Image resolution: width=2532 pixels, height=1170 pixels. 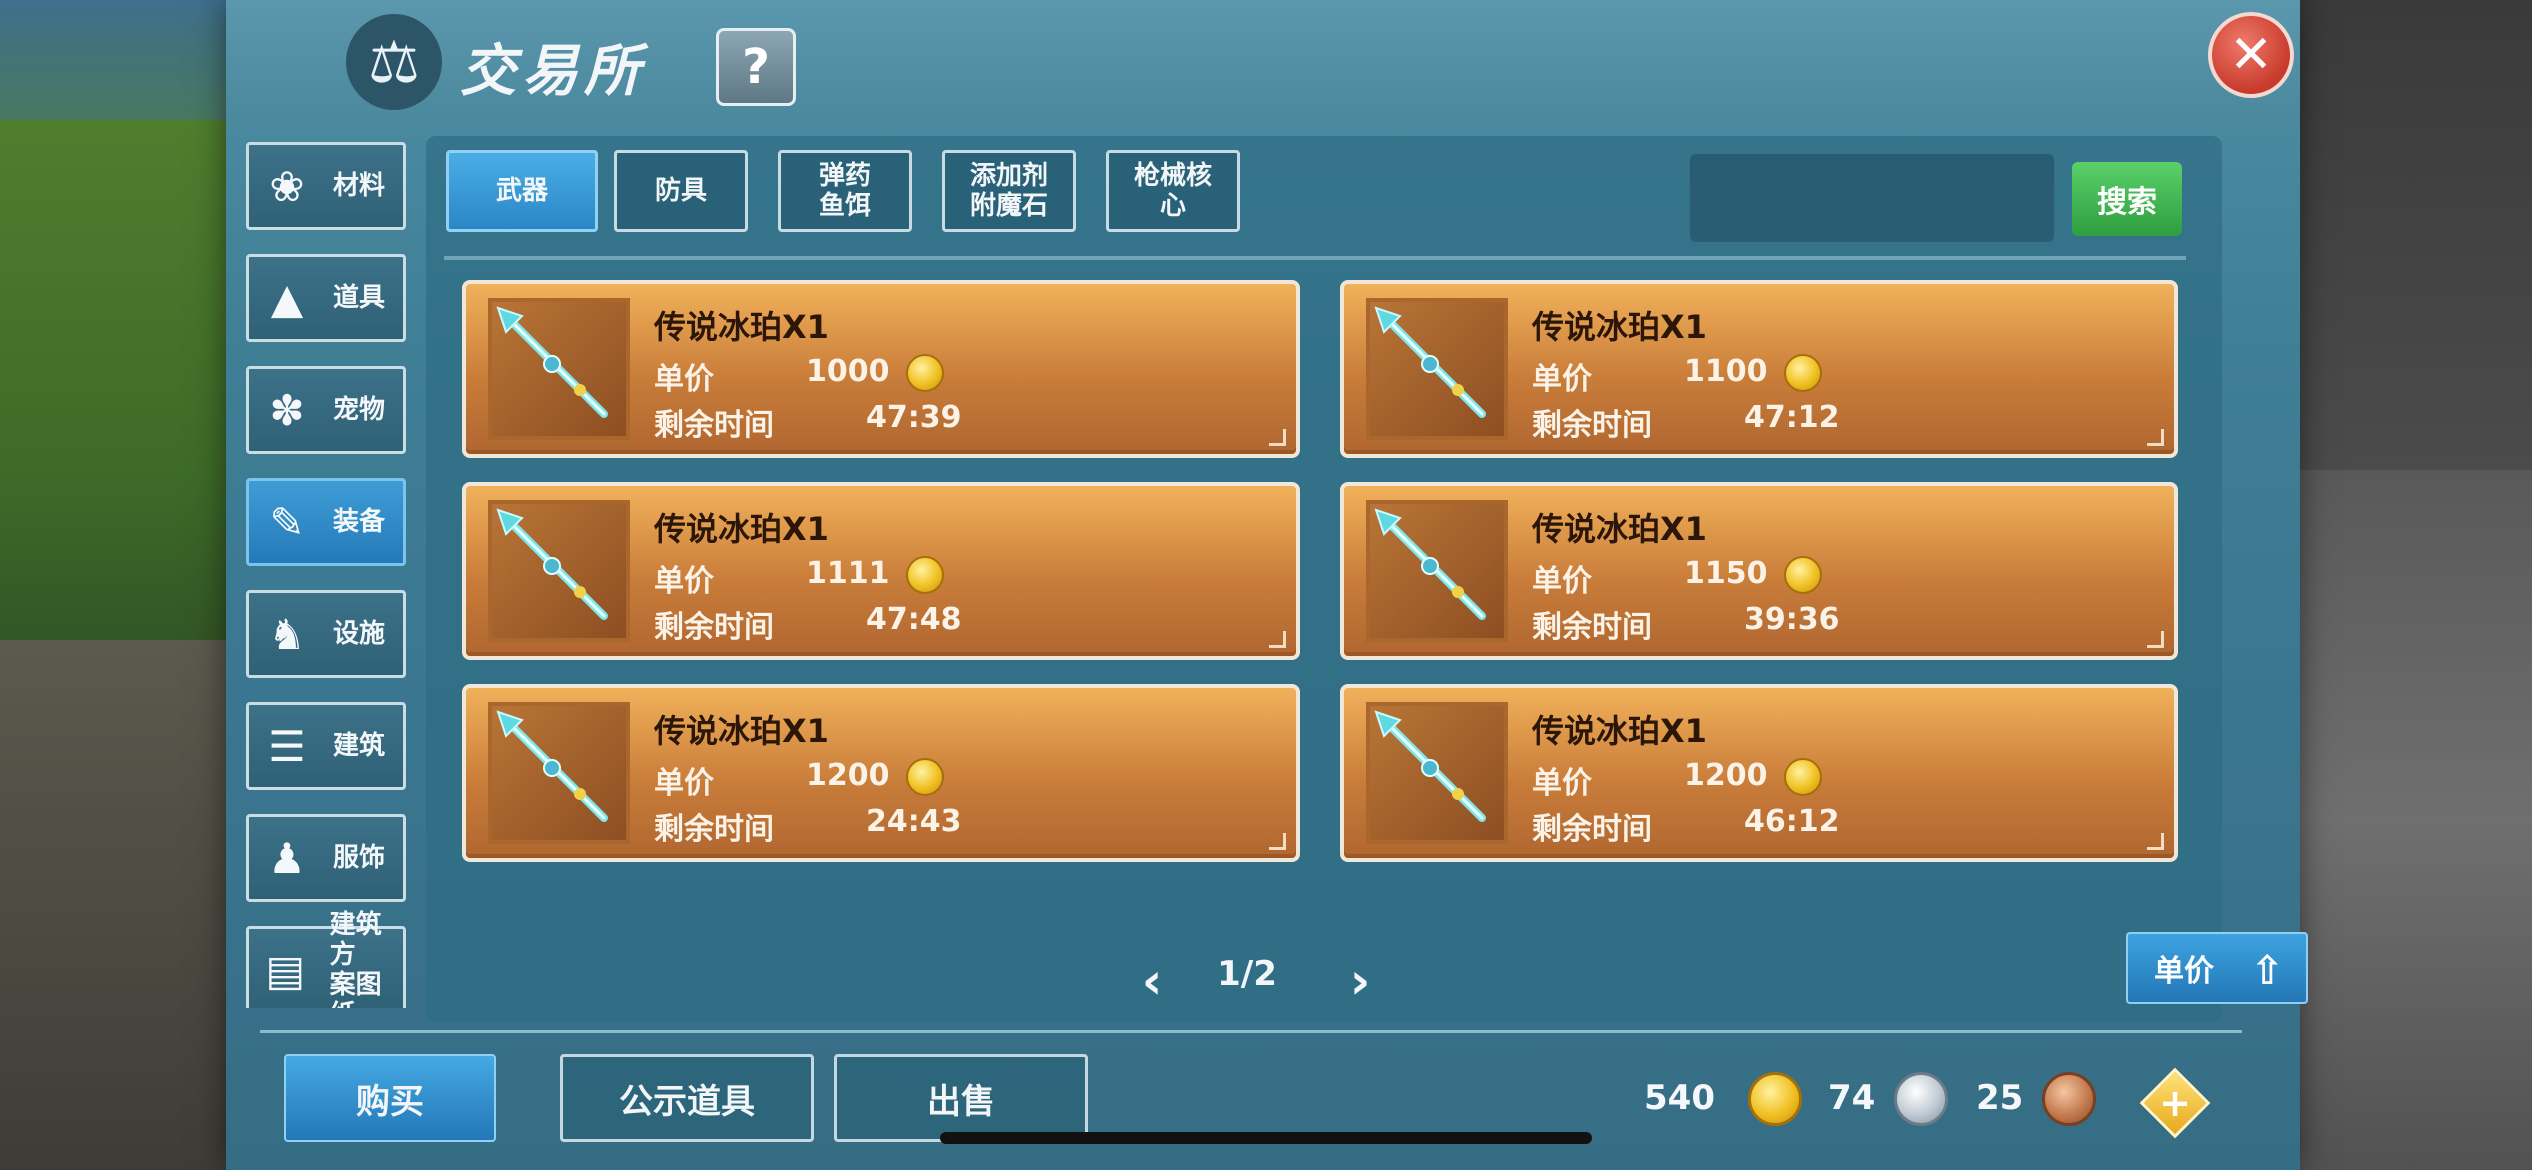 I want to click on background-grass, so click(x=120, y=420).